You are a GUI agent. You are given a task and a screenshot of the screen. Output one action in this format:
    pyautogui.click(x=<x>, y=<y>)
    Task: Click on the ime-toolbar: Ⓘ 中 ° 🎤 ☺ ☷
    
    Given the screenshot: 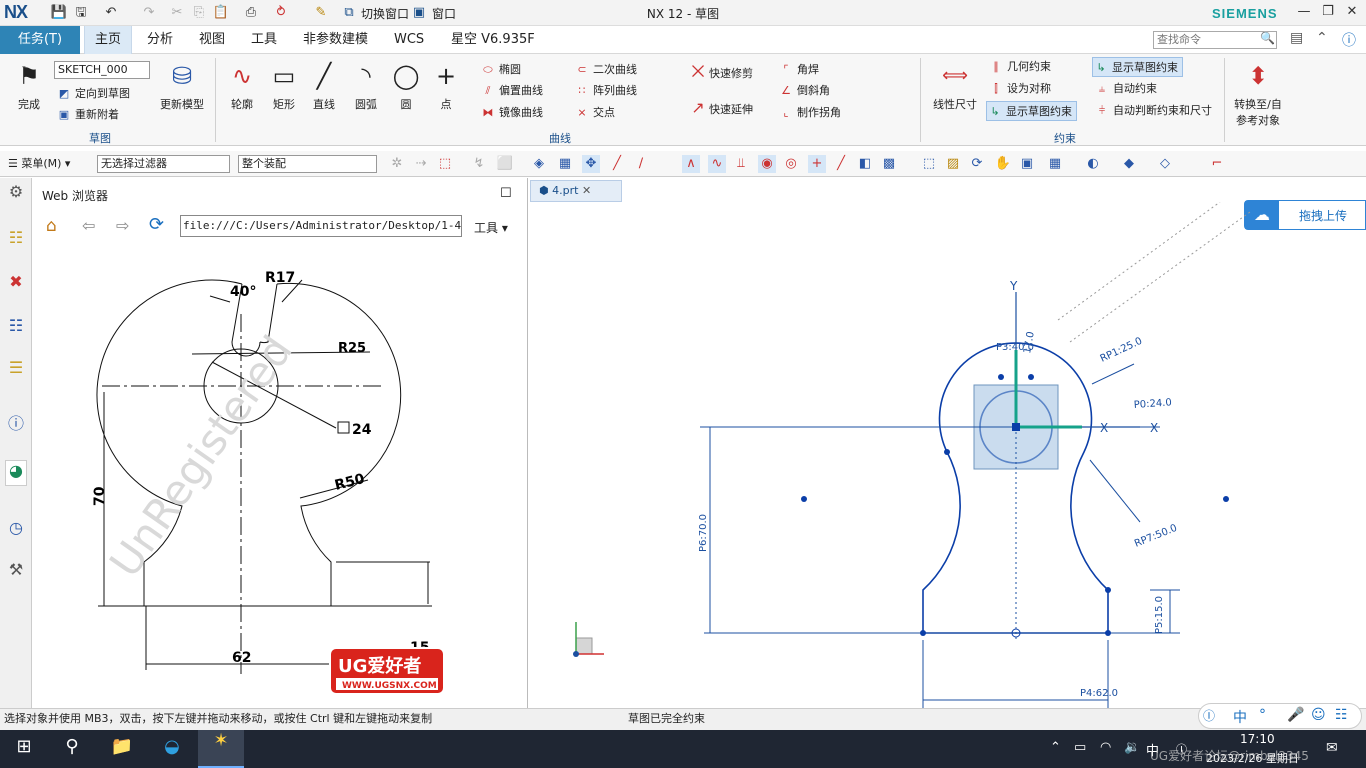 What is the action you would take?
    pyautogui.click(x=1280, y=716)
    